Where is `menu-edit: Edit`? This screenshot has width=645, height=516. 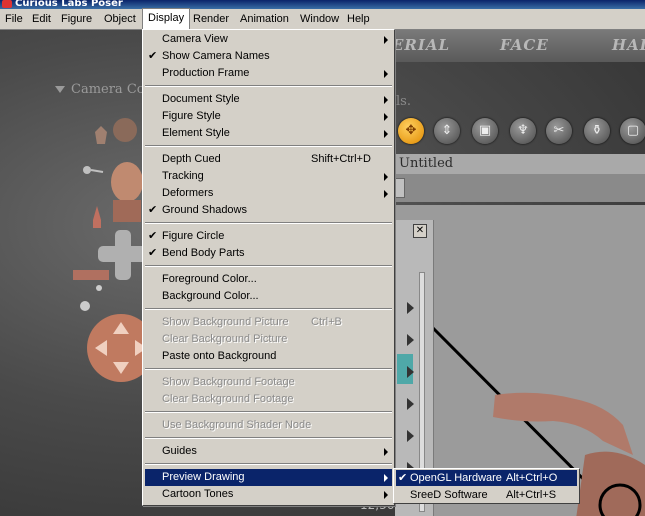
menu-edit: Edit is located at coordinates (41, 19).